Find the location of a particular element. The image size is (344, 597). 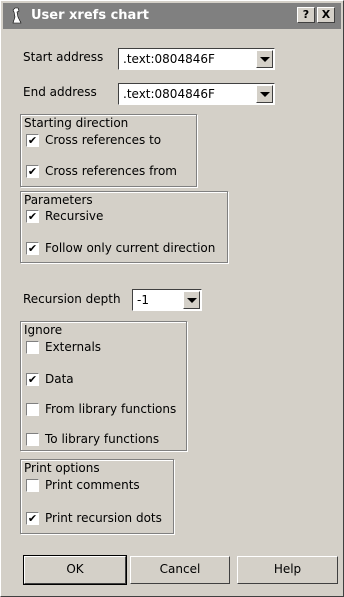

end-address-label: End address is located at coordinates (60, 92).